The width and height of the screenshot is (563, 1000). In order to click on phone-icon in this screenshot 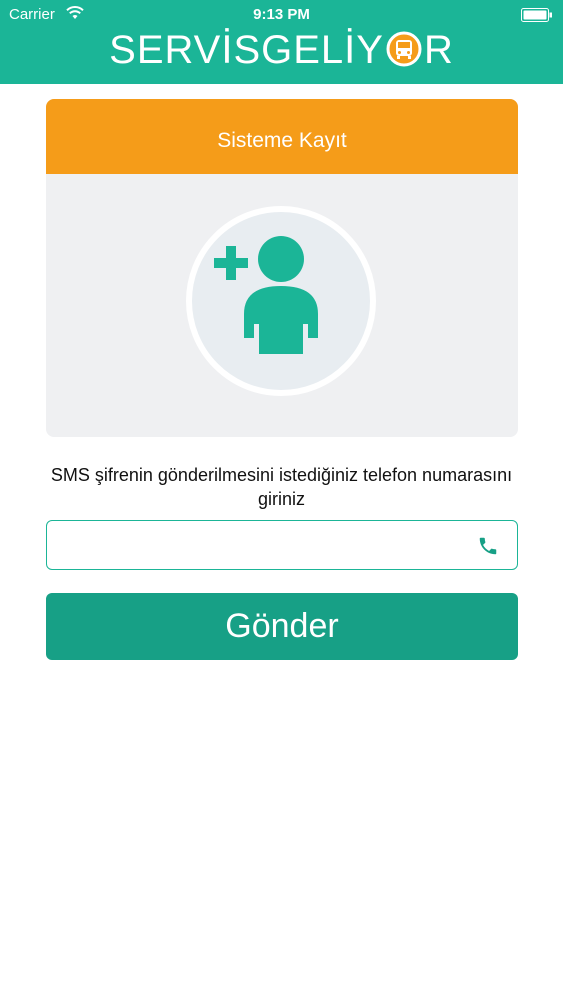, I will do `click(488, 546)`.